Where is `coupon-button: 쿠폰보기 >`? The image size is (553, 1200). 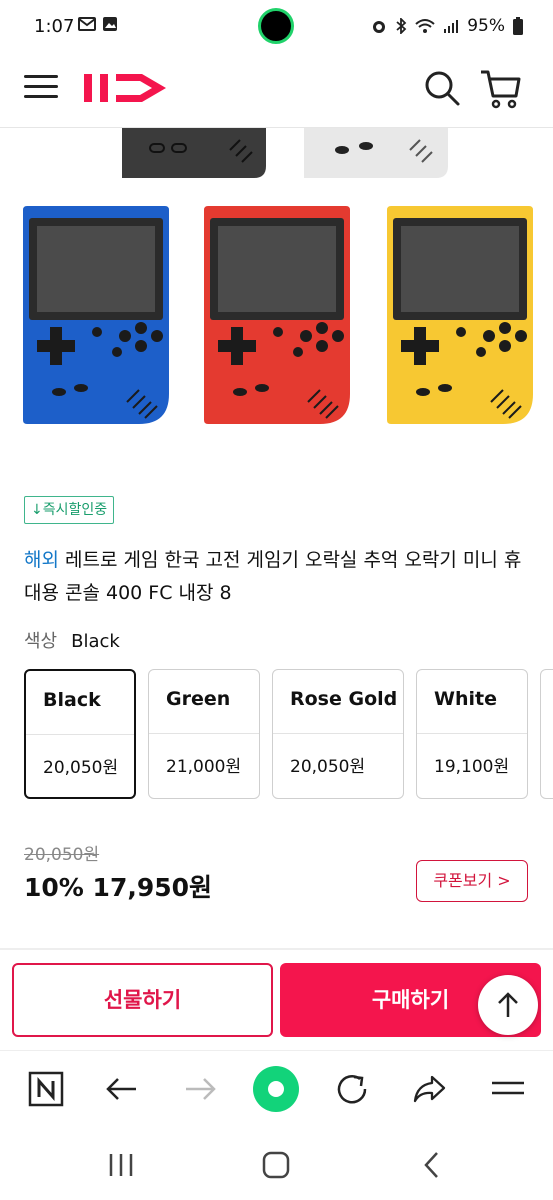
coupon-button: 쿠폰보기 > is located at coordinates (472, 881).